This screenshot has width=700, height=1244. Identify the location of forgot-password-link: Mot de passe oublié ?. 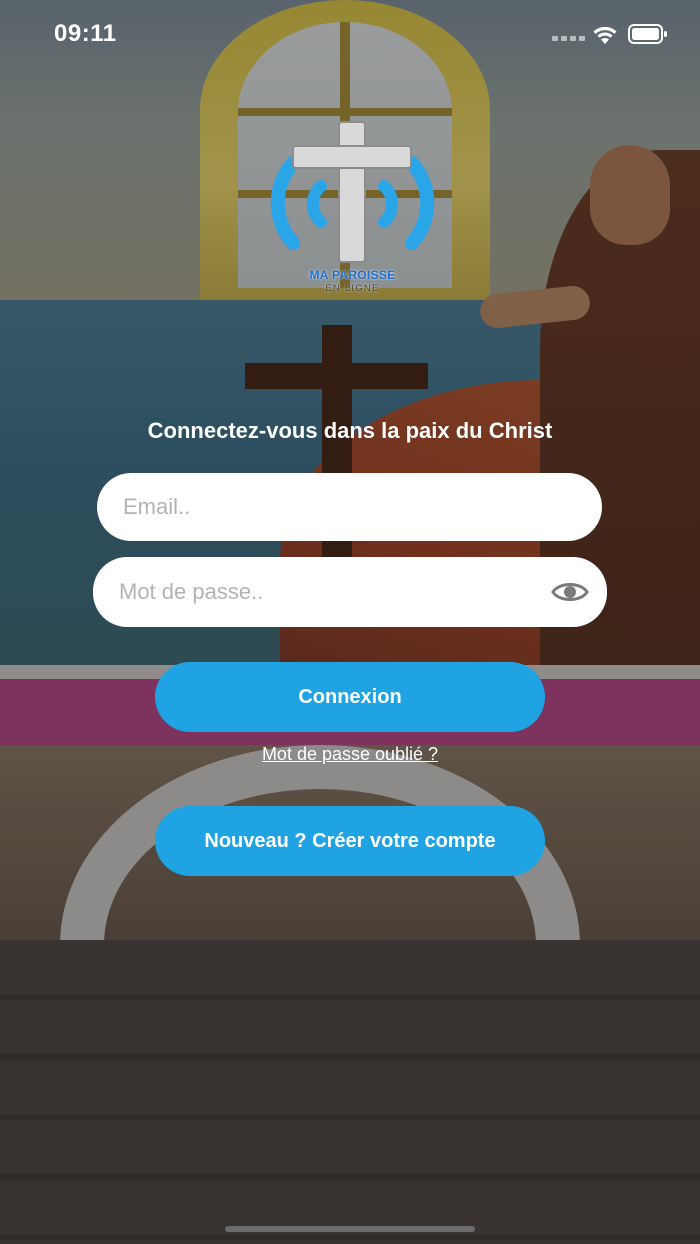
(350, 754).